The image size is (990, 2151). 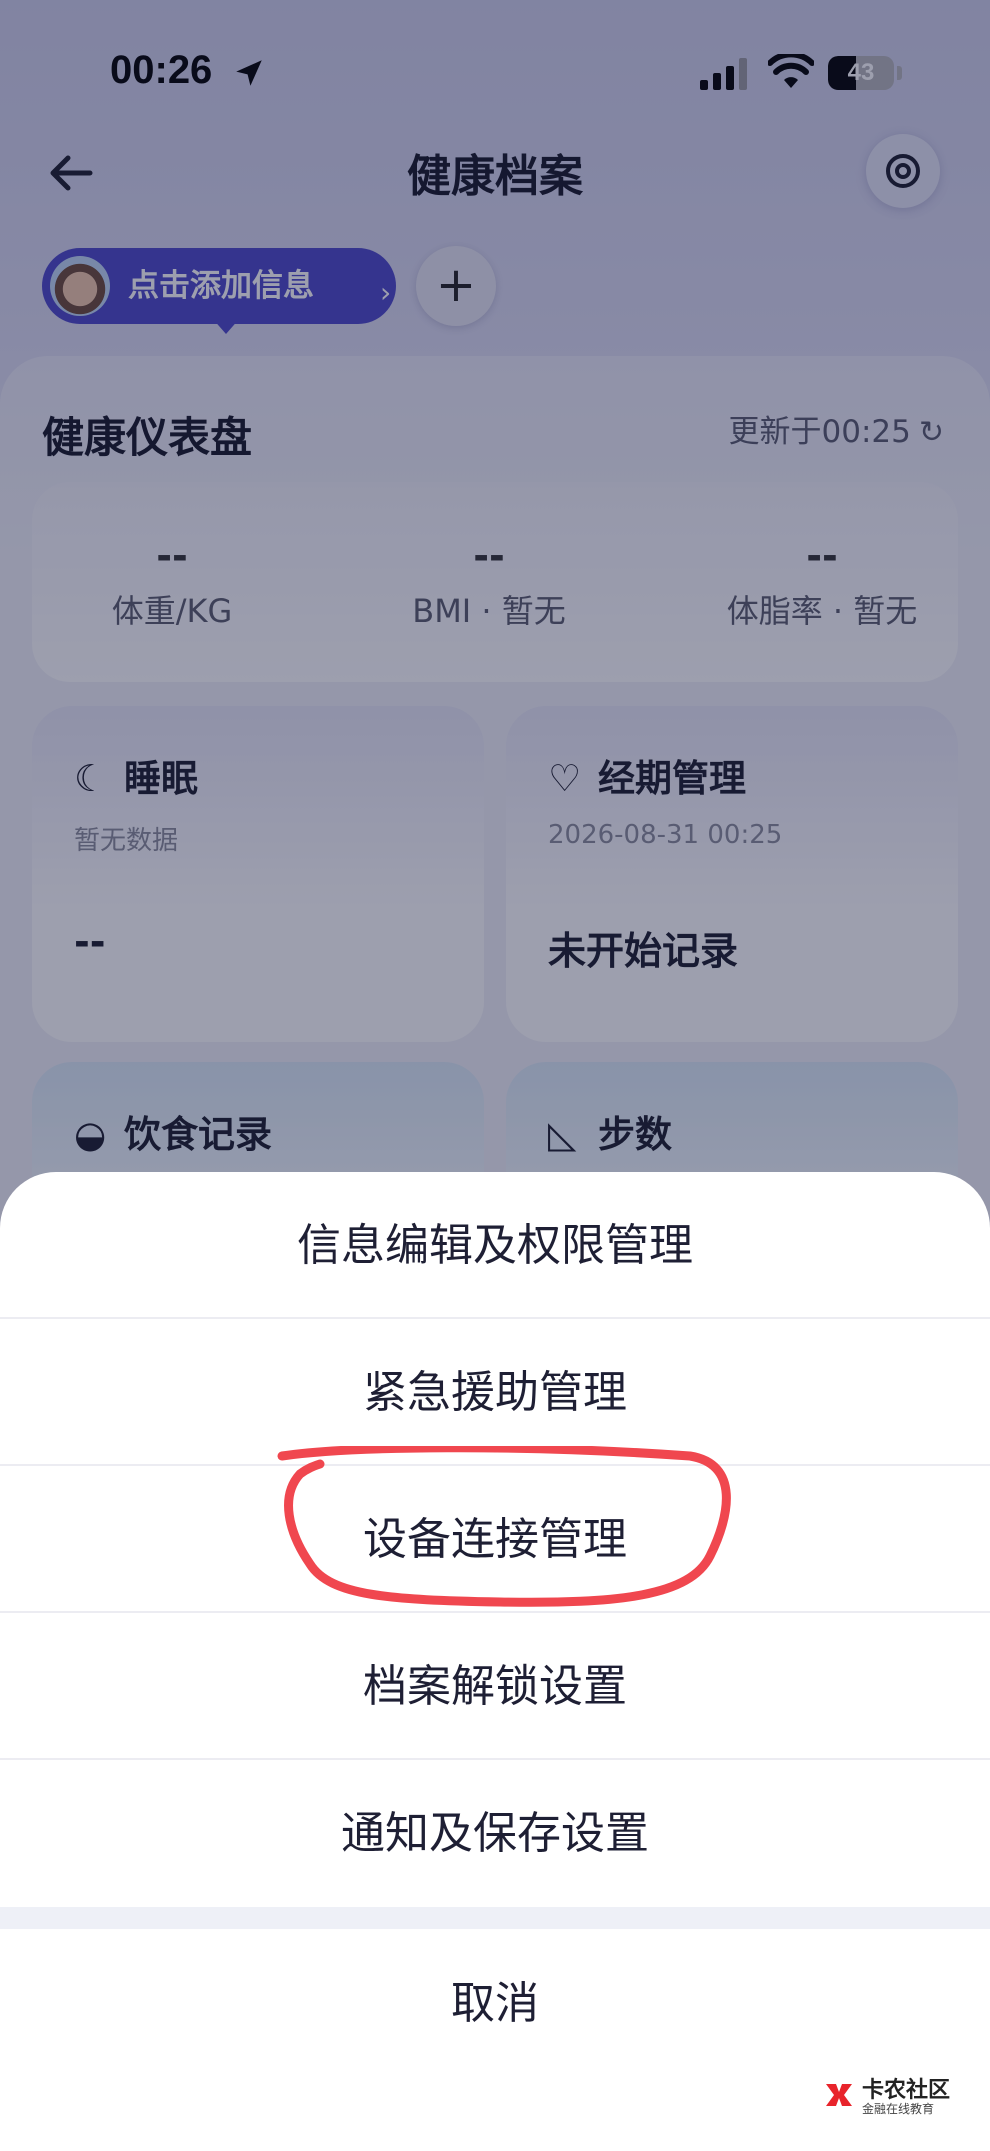 I want to click on sheet-divider, so click(x=495, y=1918).